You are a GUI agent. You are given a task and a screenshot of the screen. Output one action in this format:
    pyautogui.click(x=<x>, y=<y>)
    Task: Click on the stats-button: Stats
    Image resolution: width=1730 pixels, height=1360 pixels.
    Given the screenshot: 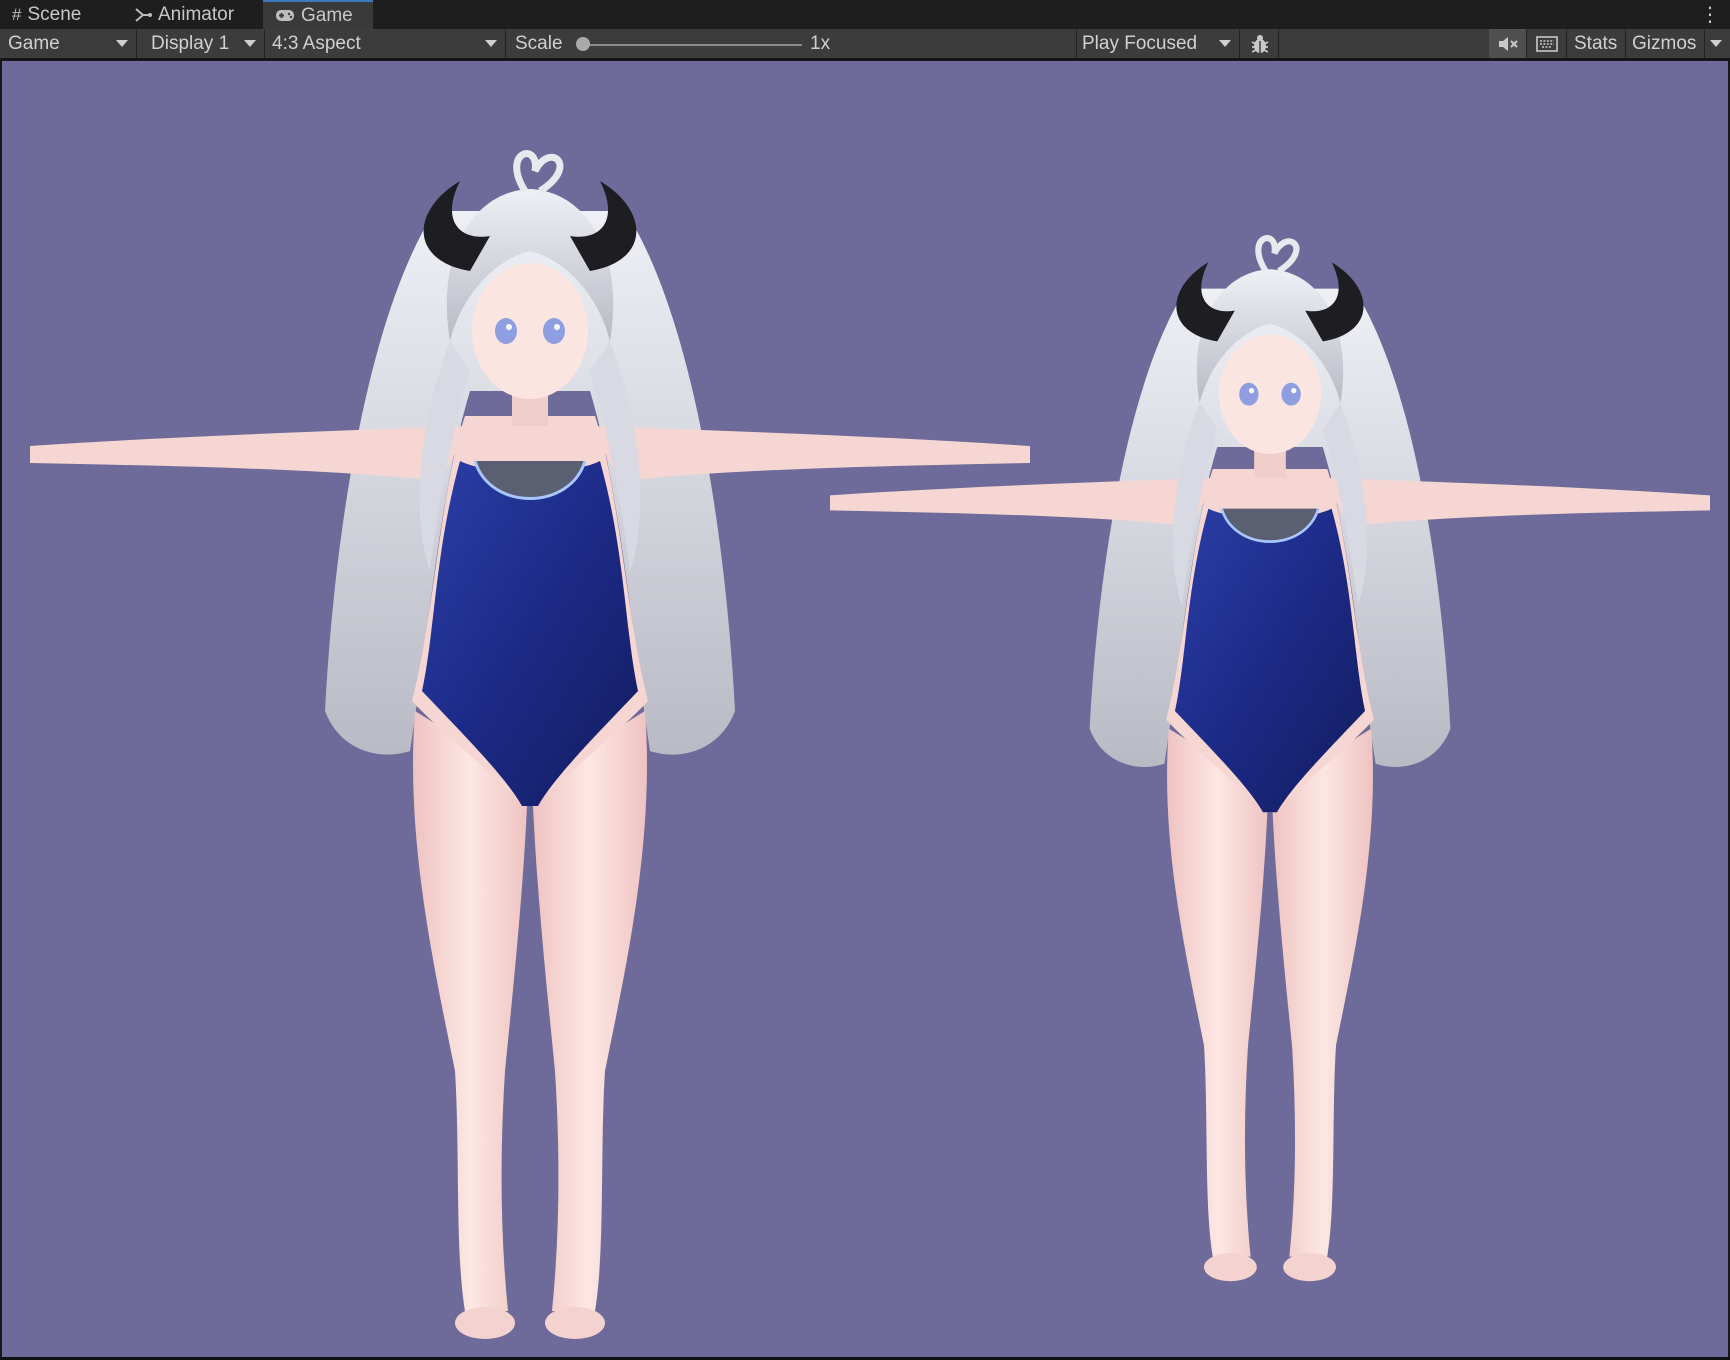 What is the action you would take?
    pyautogui.click(x=1597, y=43)
    